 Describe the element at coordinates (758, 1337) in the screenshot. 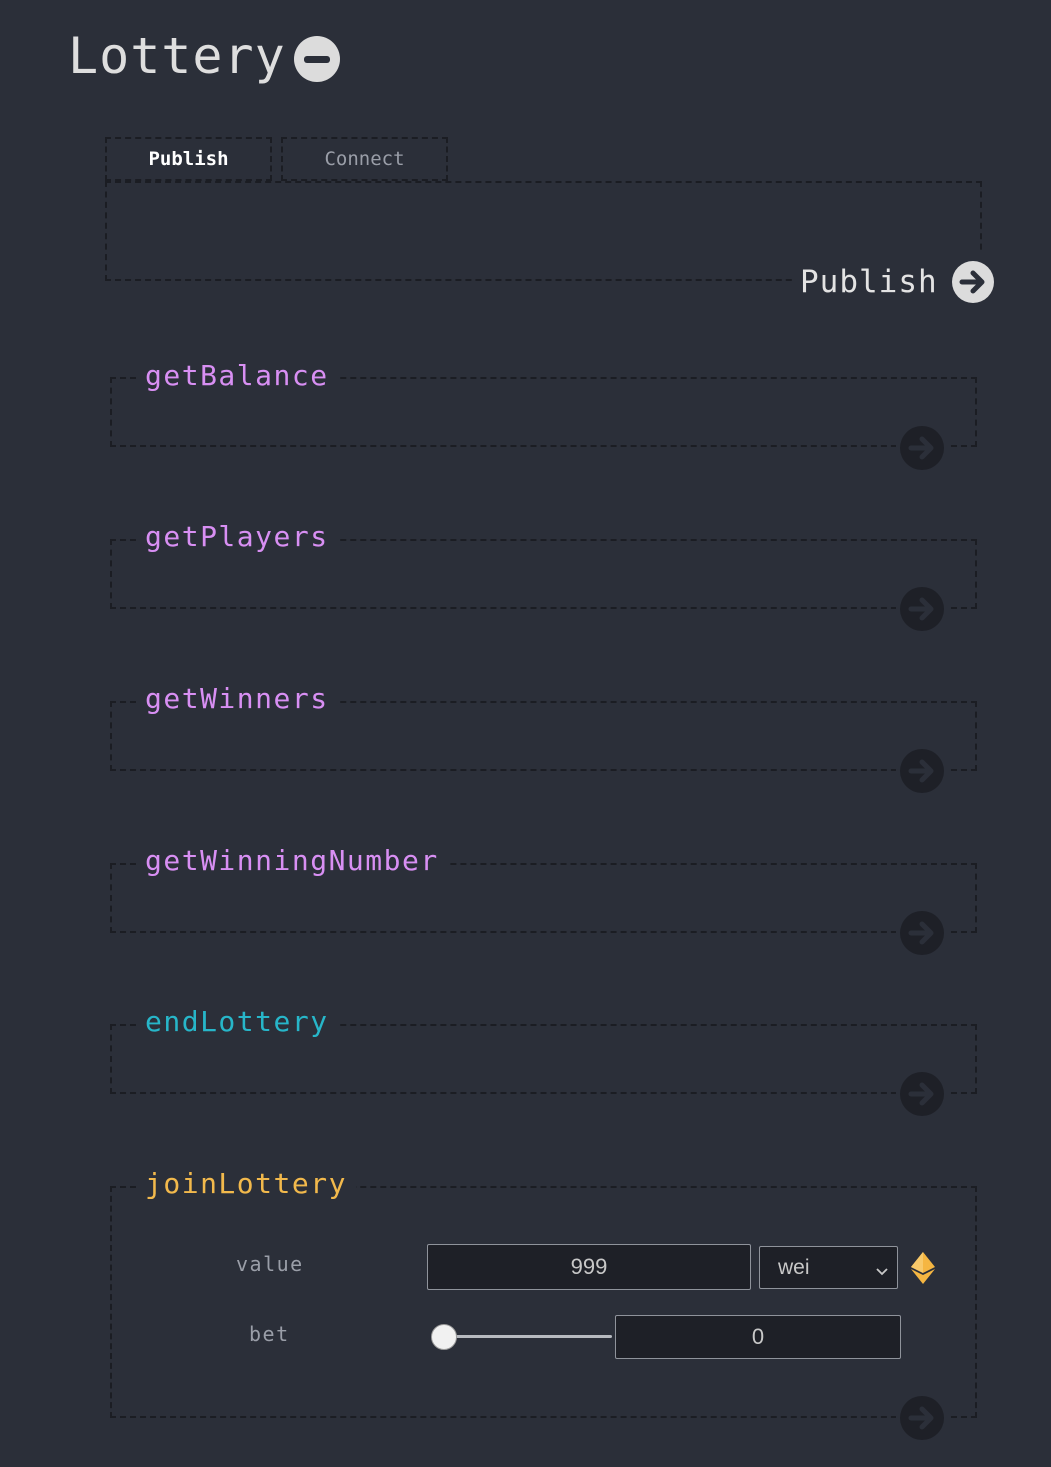

I see `bet-input: 0` at that location.